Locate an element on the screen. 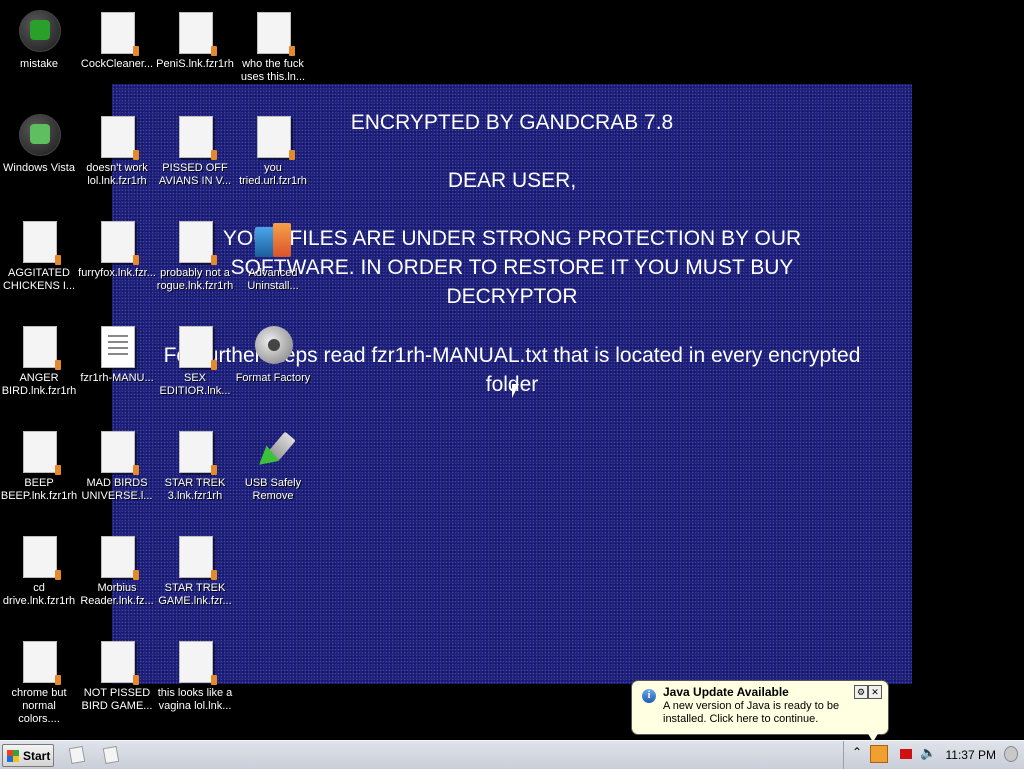  desktop-icon-file: you tried.url.fzr1rh is located at coordinates (273, 151).